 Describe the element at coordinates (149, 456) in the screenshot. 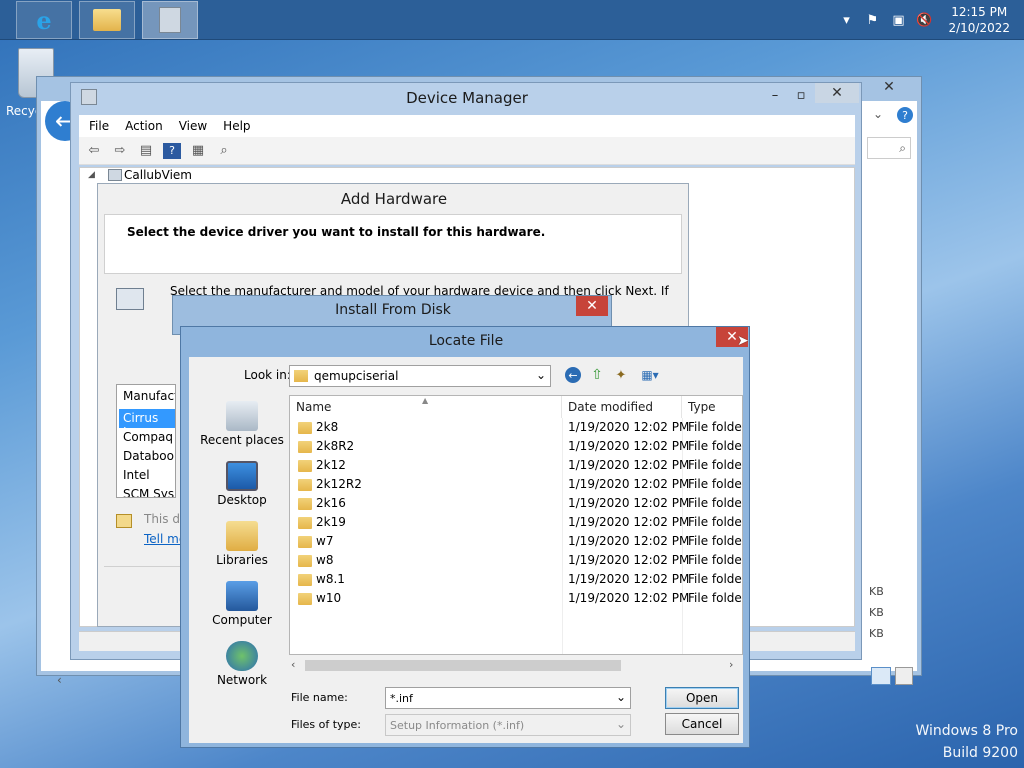

I see `manufacturer-item: Databook` at that location.